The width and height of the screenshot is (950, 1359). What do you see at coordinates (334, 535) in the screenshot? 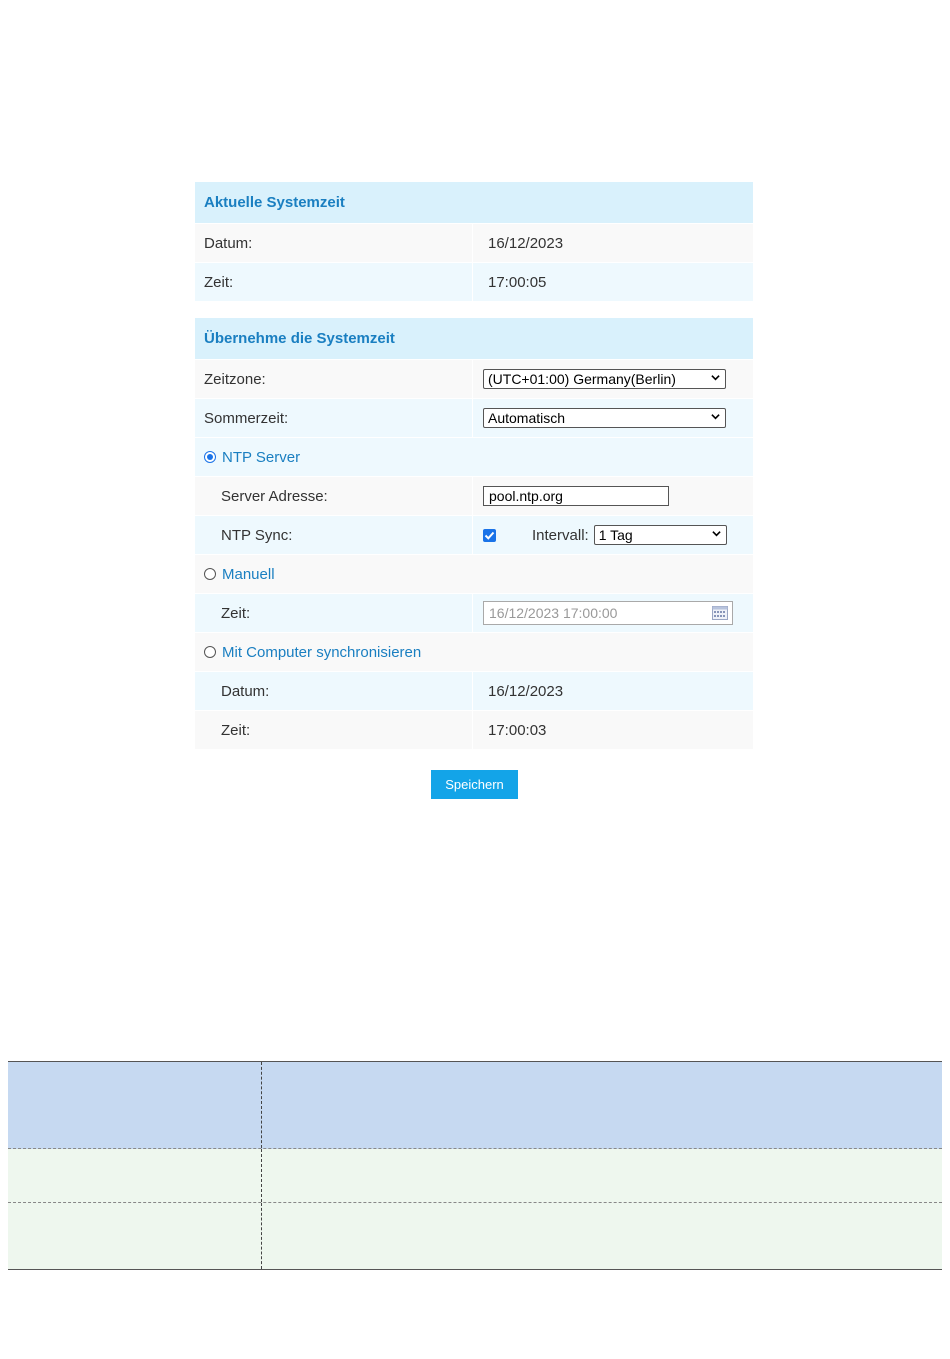
I see `ntp-sync-label: NTP Sync:` at bounding box center [334, 535].